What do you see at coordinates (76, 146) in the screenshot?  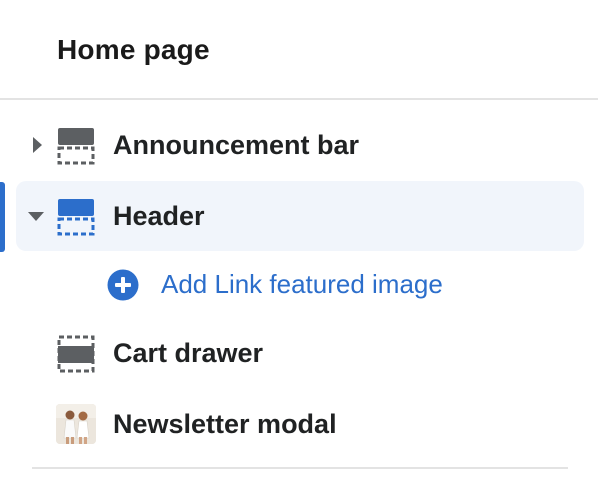 I see `section-footer-icon` at bounding box center [76, 146].